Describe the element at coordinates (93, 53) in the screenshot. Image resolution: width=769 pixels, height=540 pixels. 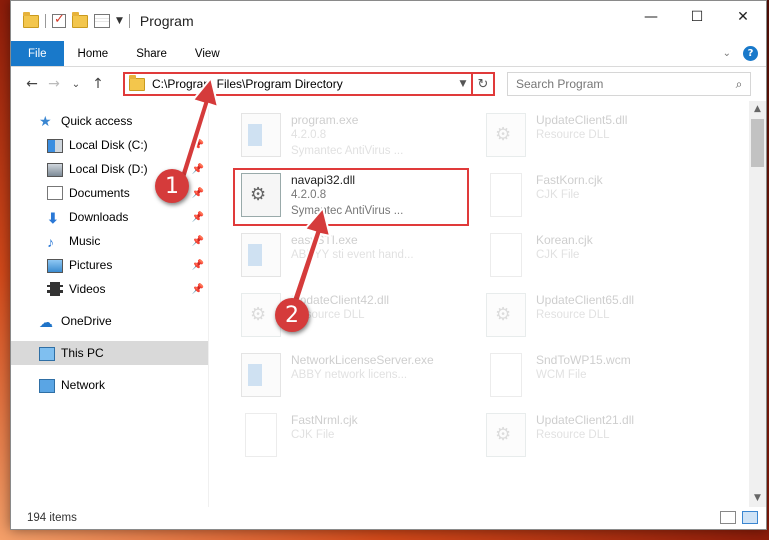
I see `tab-home: Home` at that location.